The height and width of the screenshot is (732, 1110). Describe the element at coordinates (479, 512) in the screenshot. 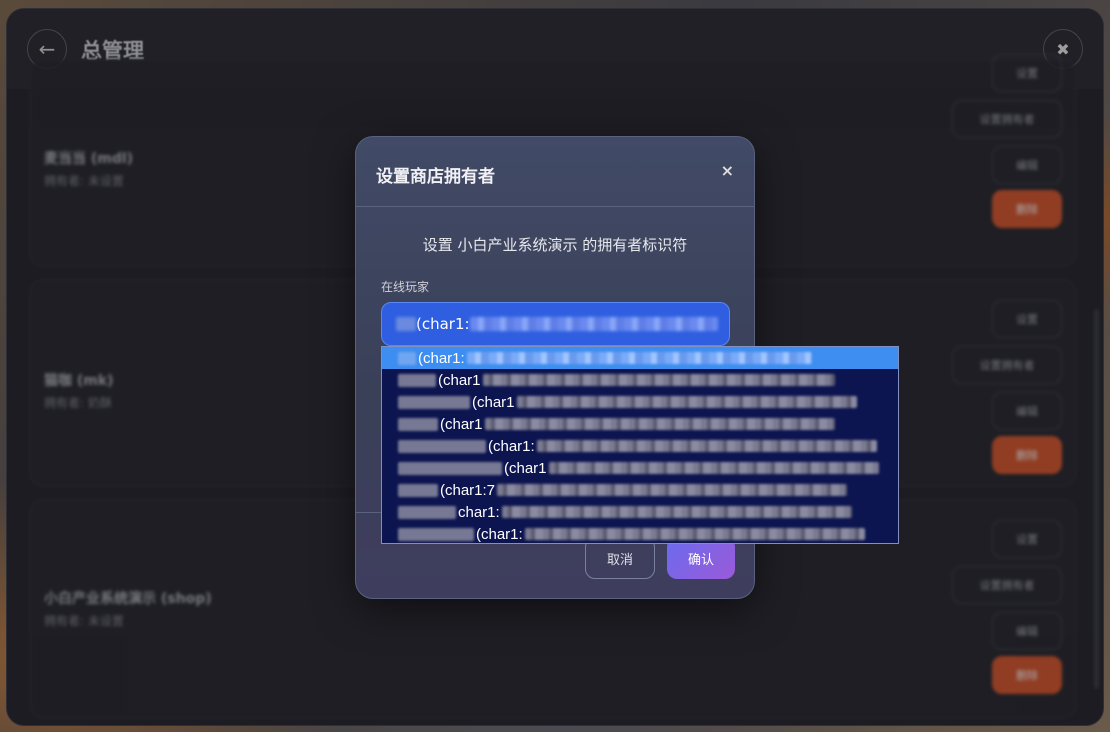

I see `option-text: char1:` at that location.